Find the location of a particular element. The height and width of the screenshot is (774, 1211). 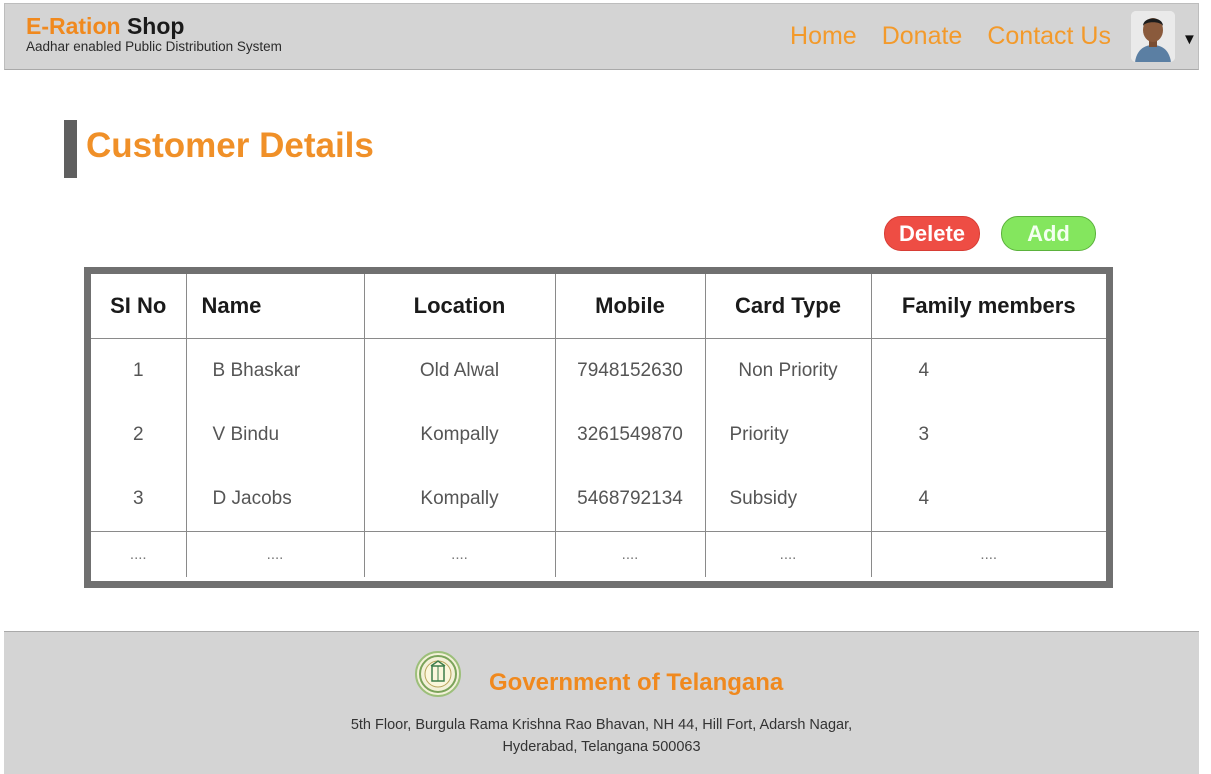

brand-shop: Shop is located at coordinates (155, 26).